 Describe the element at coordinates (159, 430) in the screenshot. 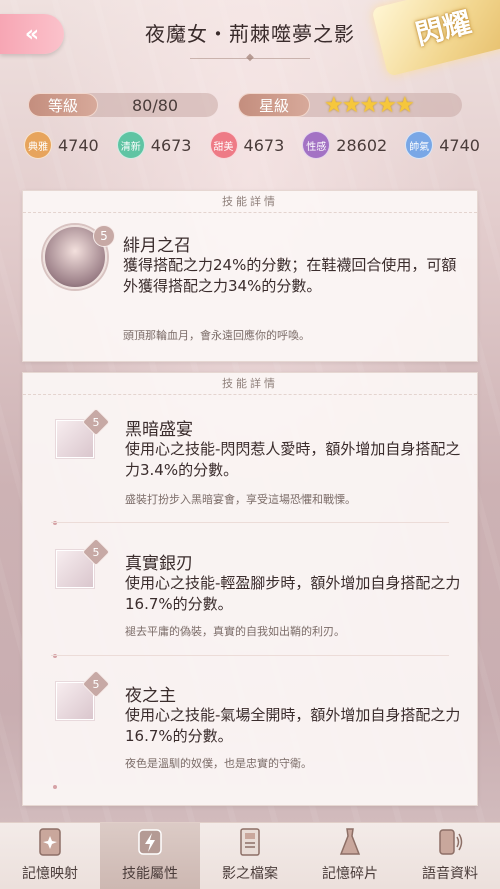

I see `skill-name: 黑暗盛宴` at that location.